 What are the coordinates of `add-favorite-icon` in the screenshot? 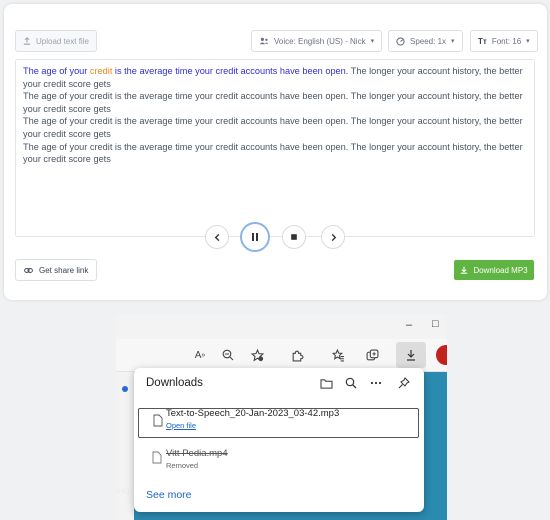 It's located at (257, 355).